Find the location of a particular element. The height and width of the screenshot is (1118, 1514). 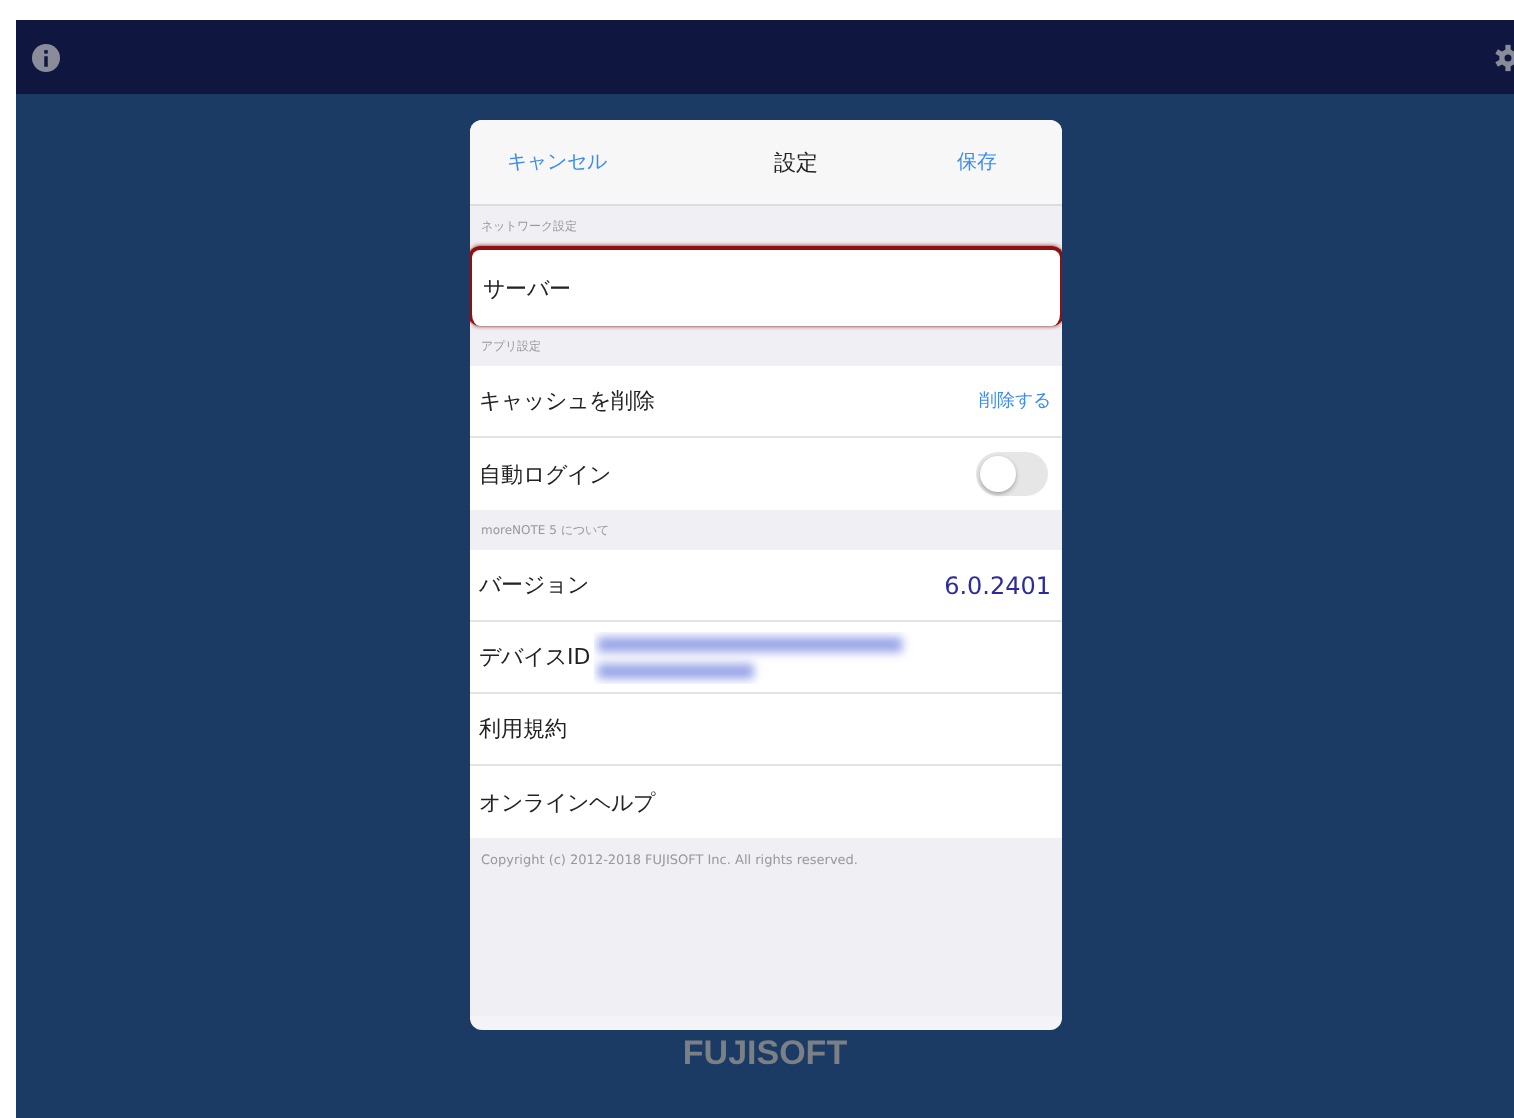

info-icon is located at coordinates (46, 57).